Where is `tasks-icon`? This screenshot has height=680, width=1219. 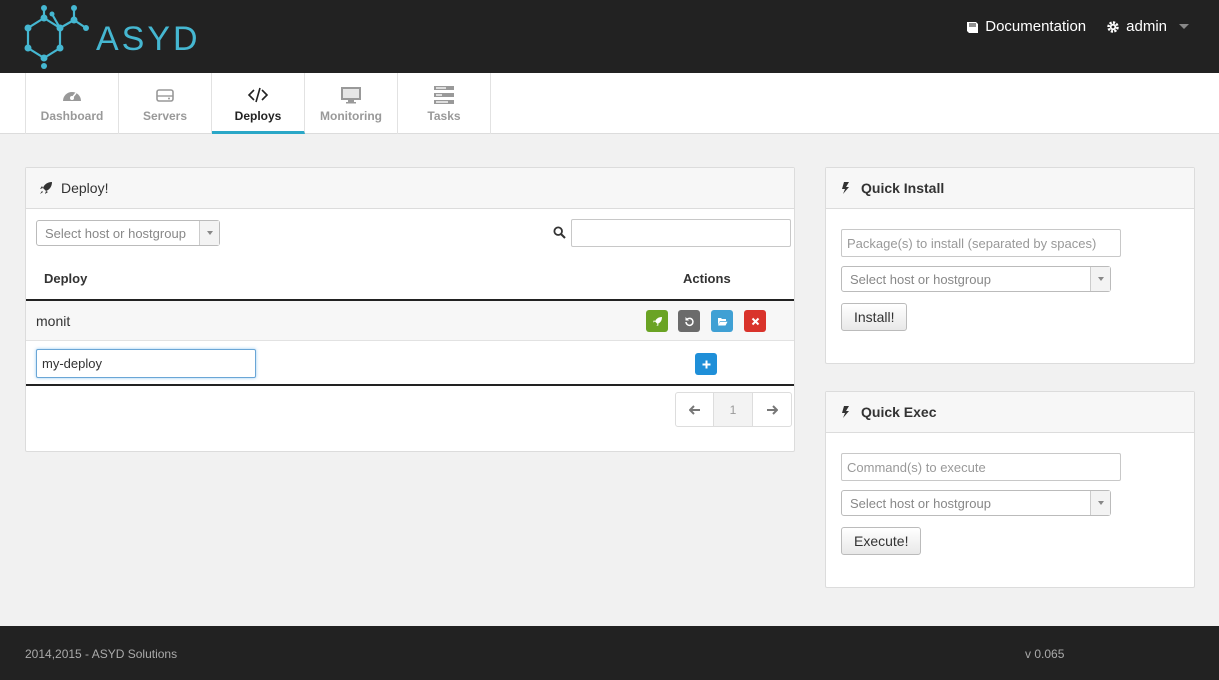 tasks-icon is located at coordinates (444, 94).